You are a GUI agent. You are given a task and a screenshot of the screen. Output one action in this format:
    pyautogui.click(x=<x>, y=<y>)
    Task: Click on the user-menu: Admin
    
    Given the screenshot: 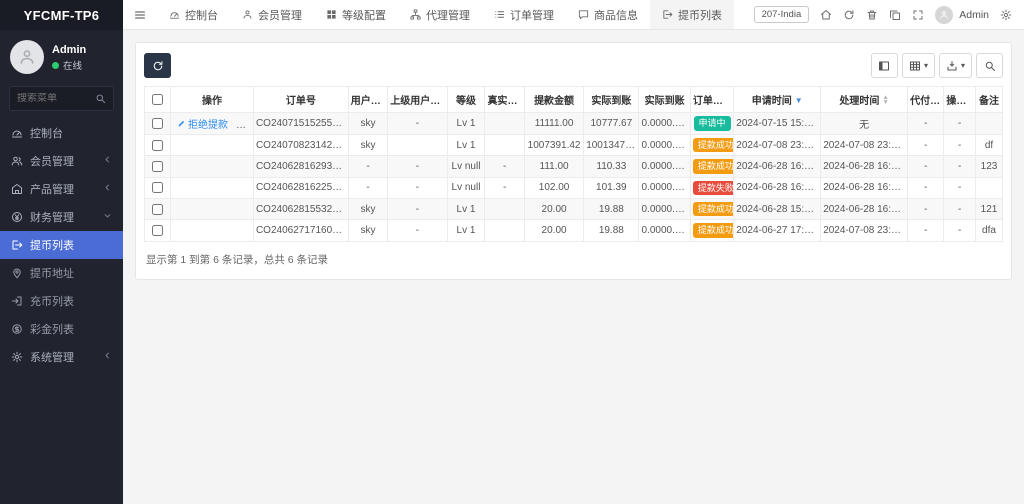 What is the action you would take?
    pyautogui.click(x=962, y=14)
    